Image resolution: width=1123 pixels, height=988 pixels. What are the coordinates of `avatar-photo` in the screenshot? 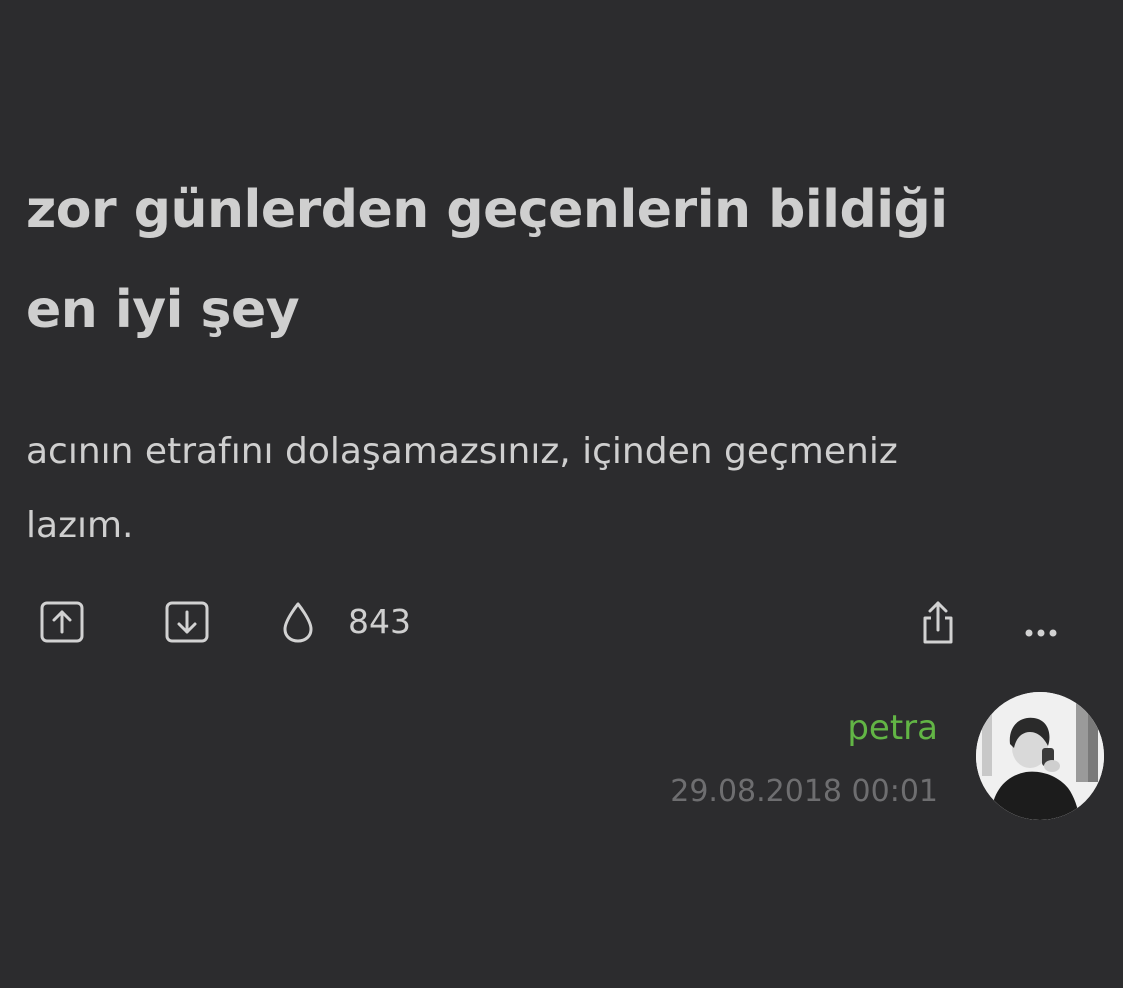 It's located at (1040, 756).